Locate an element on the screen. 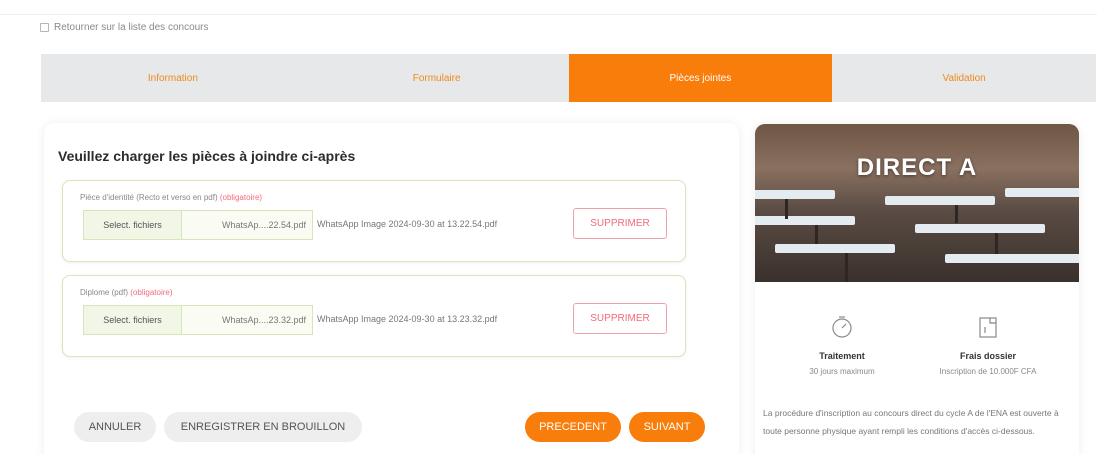 The width and height of the screenshot is (1097, 454). save-draft-button: ENREGISTRER EN BROUILLON is located at coordinates (263, 427).